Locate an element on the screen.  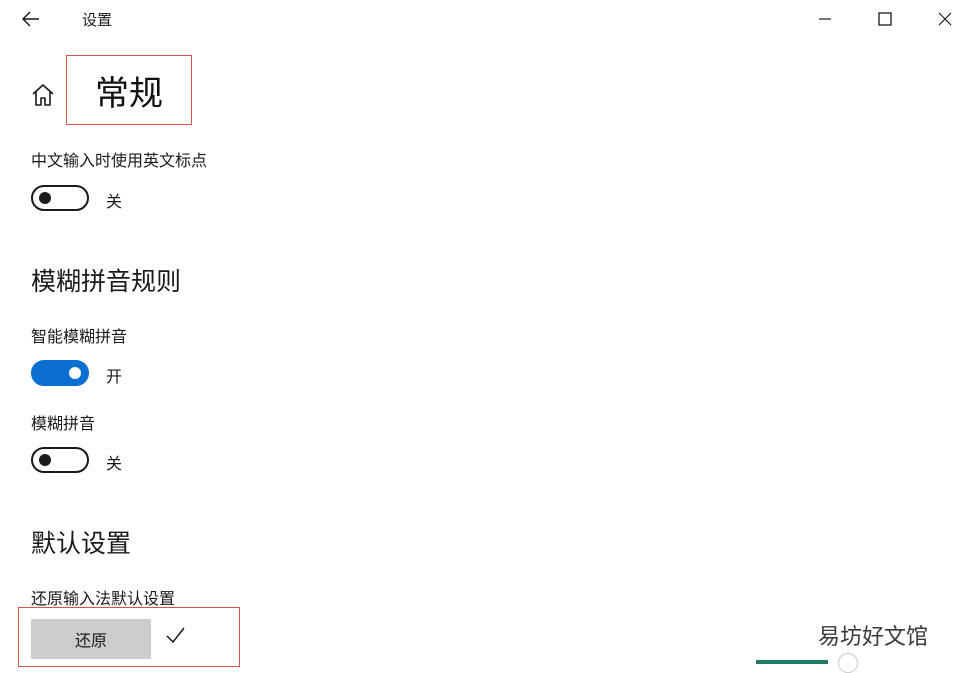
fuzzy-section-heading: 模糊拼音规则 is located at coordinates (106, 281).